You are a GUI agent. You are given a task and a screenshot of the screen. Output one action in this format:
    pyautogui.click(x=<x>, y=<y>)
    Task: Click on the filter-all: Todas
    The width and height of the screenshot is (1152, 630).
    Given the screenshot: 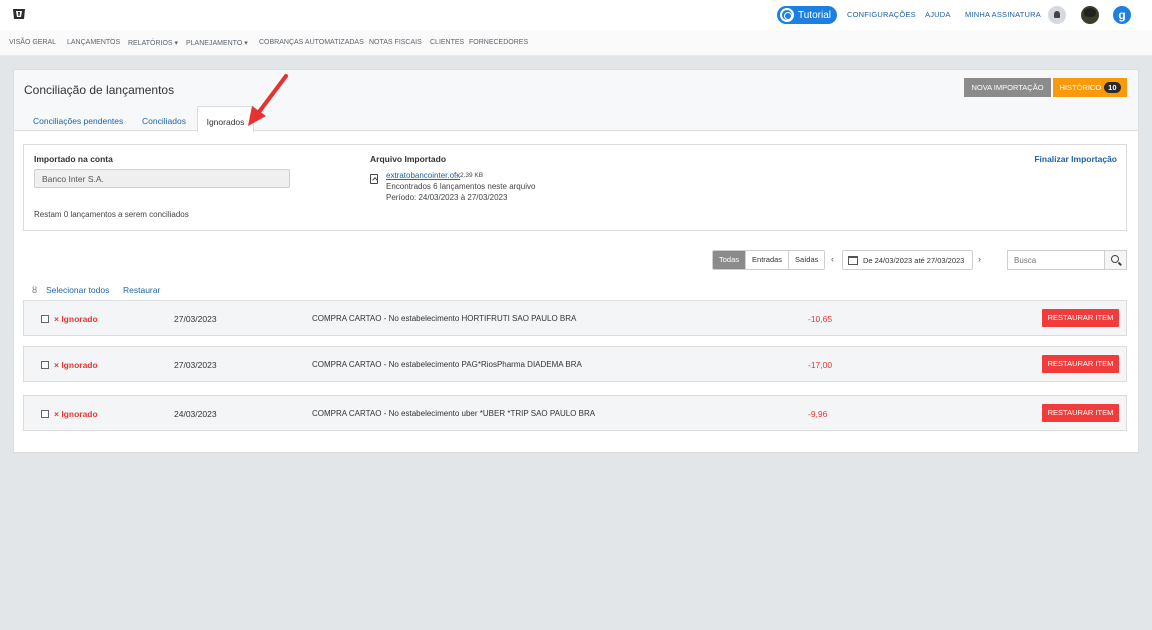 What is the action you would take?
    pyautogui.click(x=730, y=260)
    